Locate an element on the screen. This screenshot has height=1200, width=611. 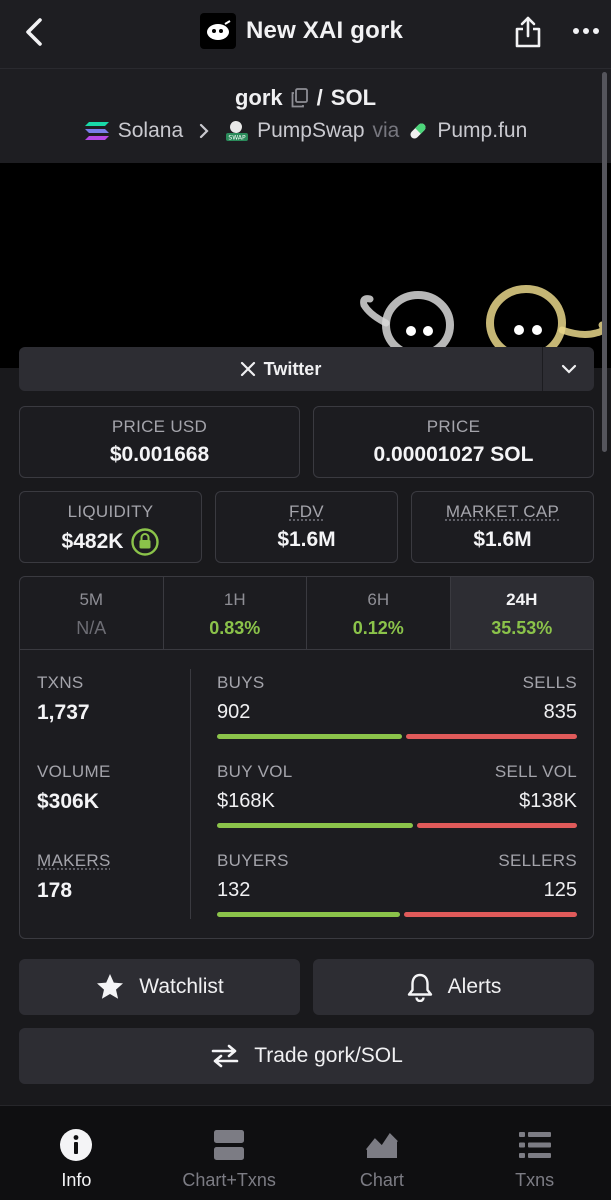
alerts-button: Alerts is located at coordinates (453, 987).